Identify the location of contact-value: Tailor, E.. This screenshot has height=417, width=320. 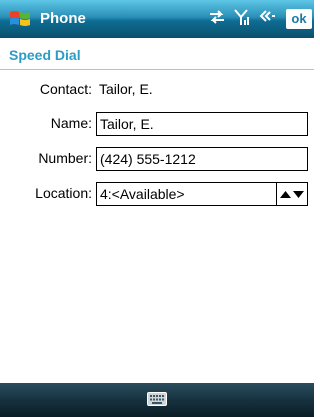
(126, 89).